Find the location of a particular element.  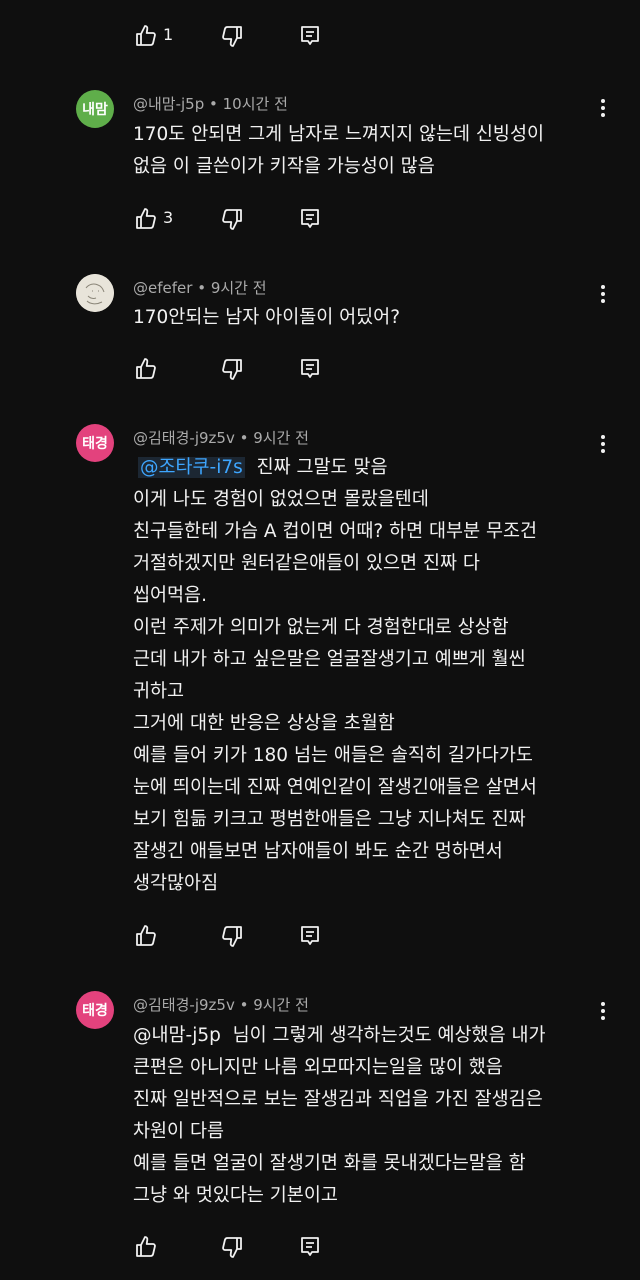

comment-text-line: 차원이 다름 is located at coordinates (178, 1131).